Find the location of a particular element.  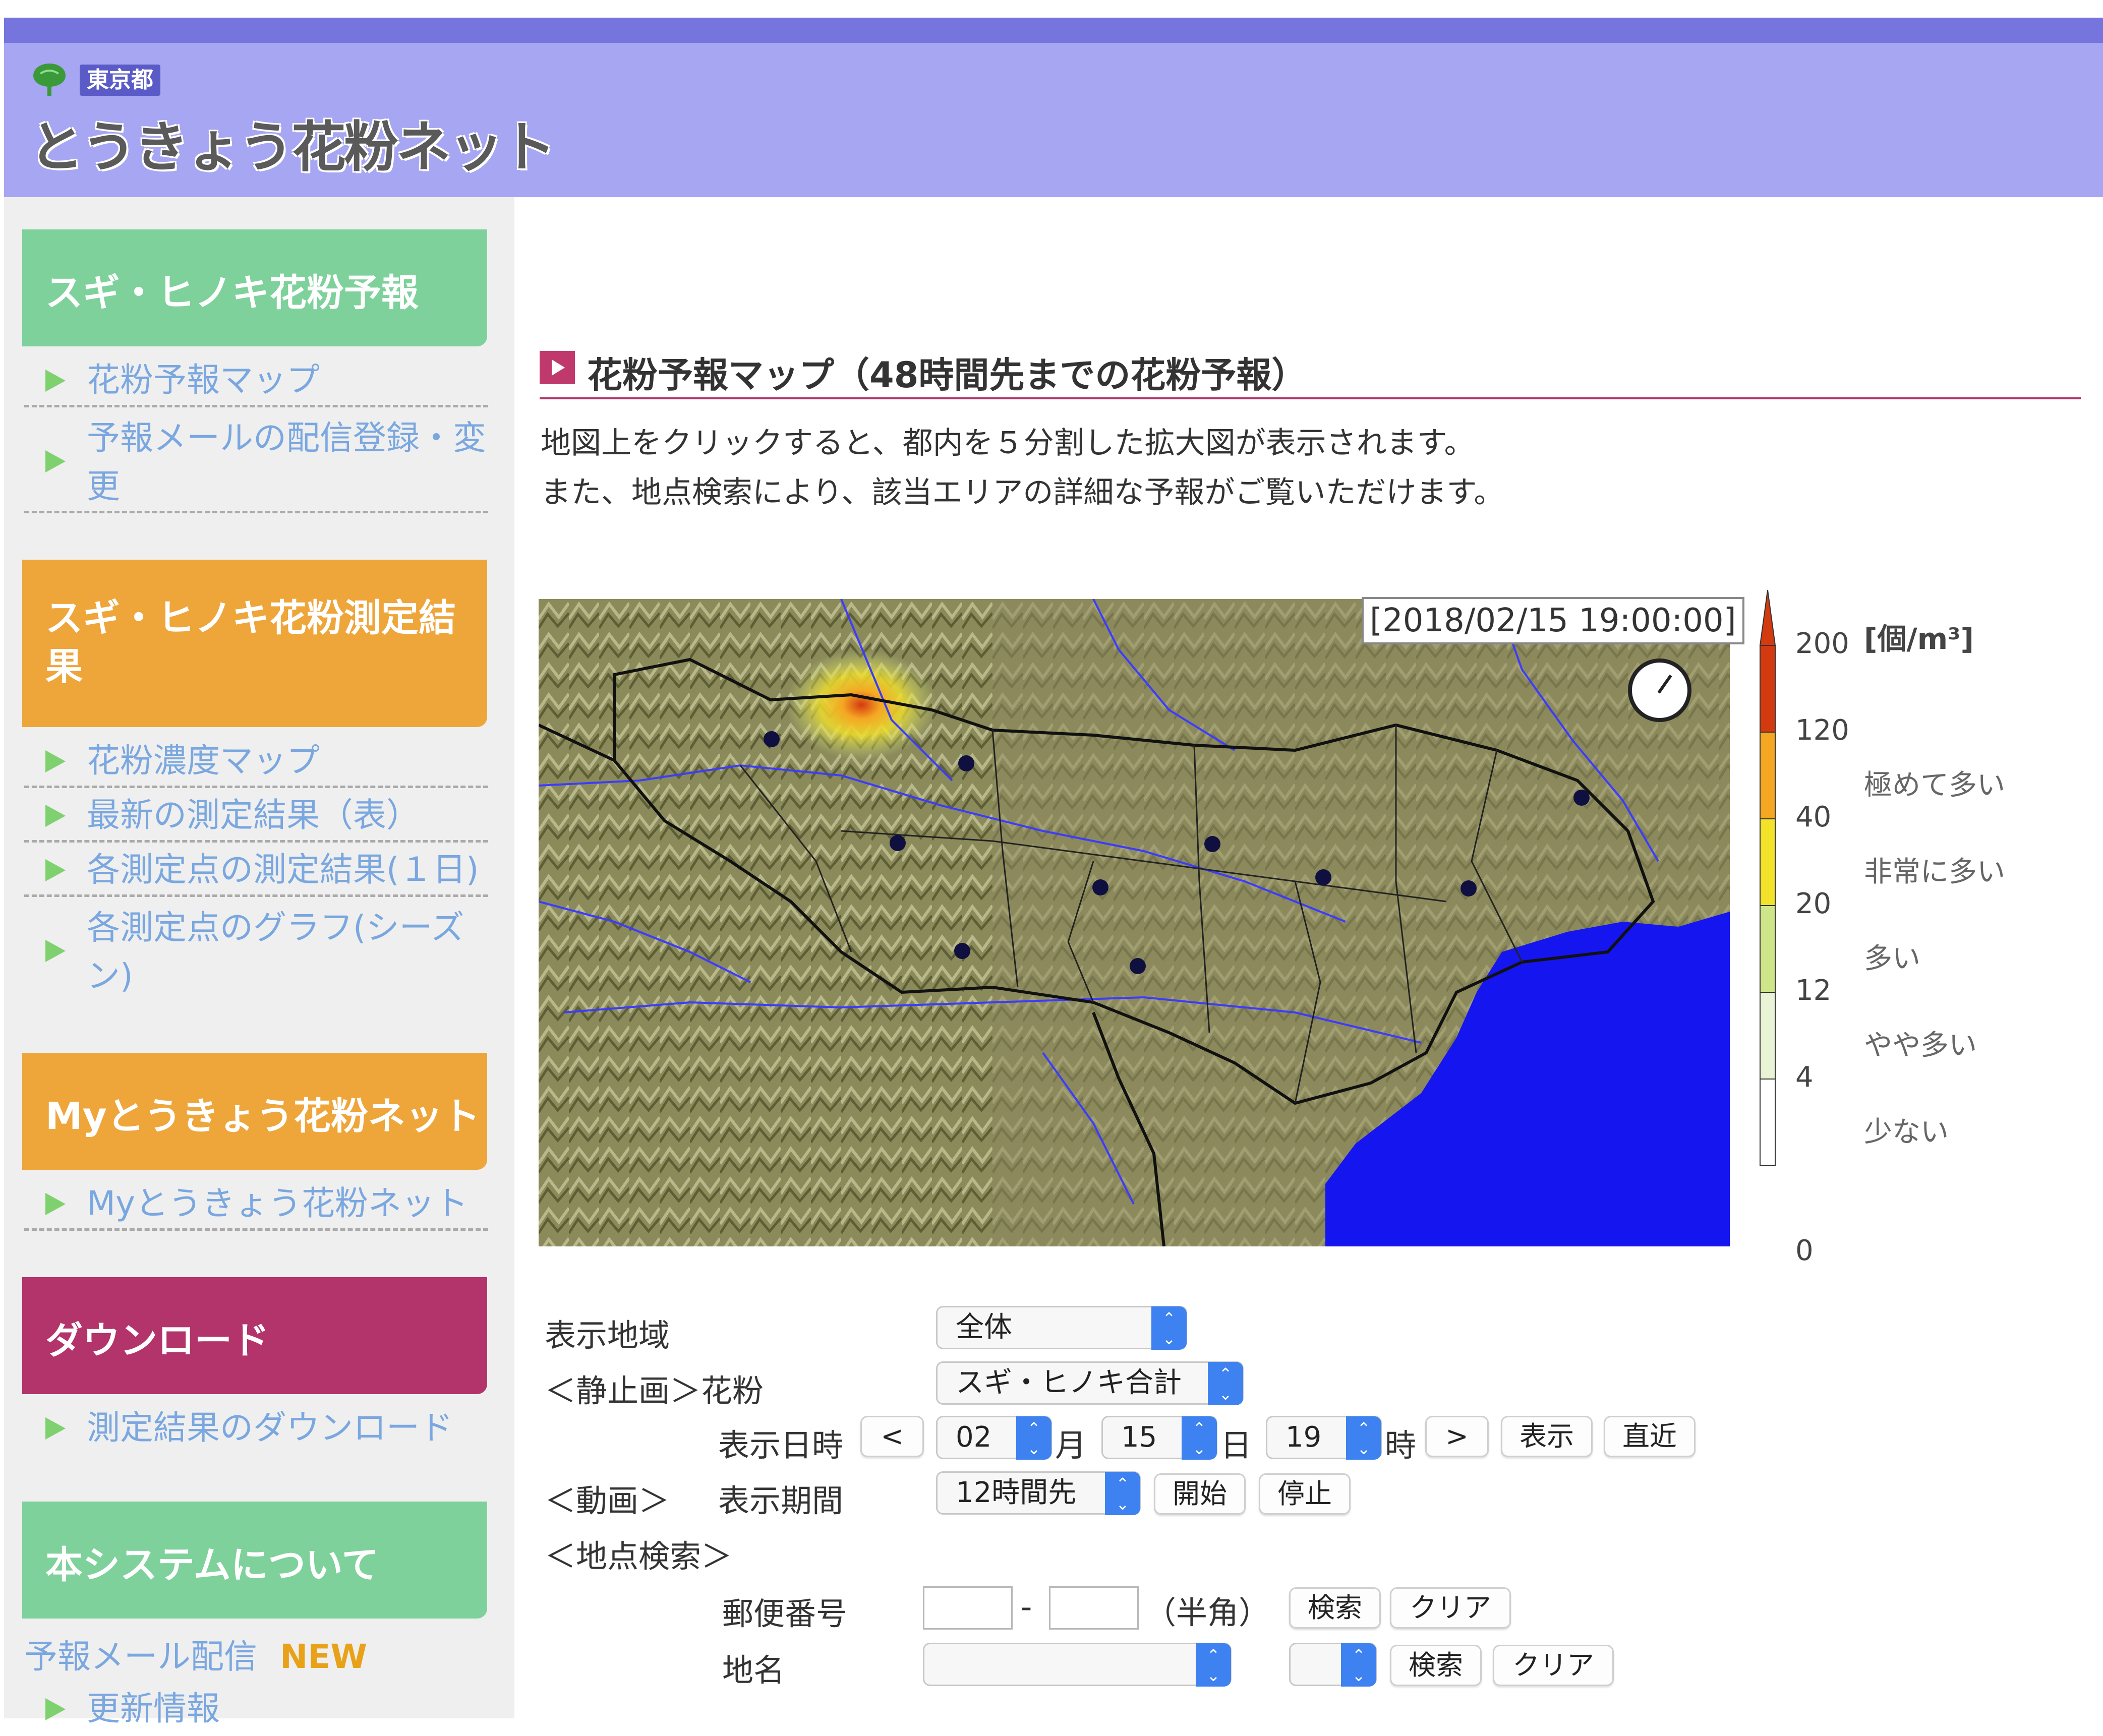

sidebar-item-concentration-map: 花粉濃度マップ is located at coordinates (256, 762).